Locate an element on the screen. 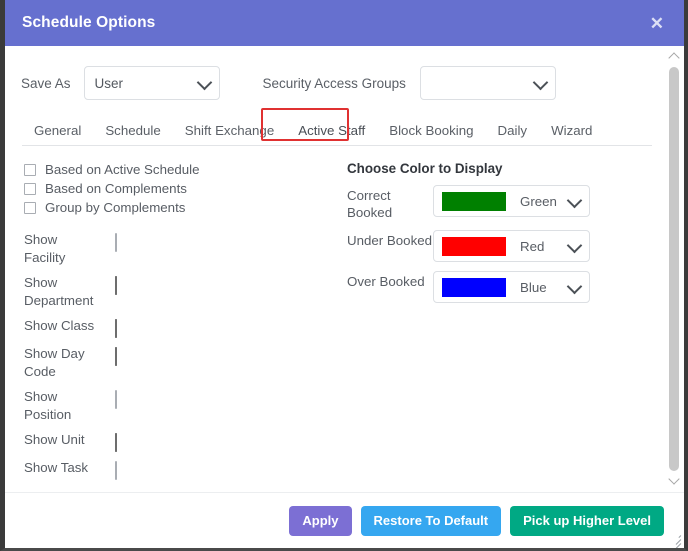  tab-active-staff: Active Staff is located at coordinates (331, 134).